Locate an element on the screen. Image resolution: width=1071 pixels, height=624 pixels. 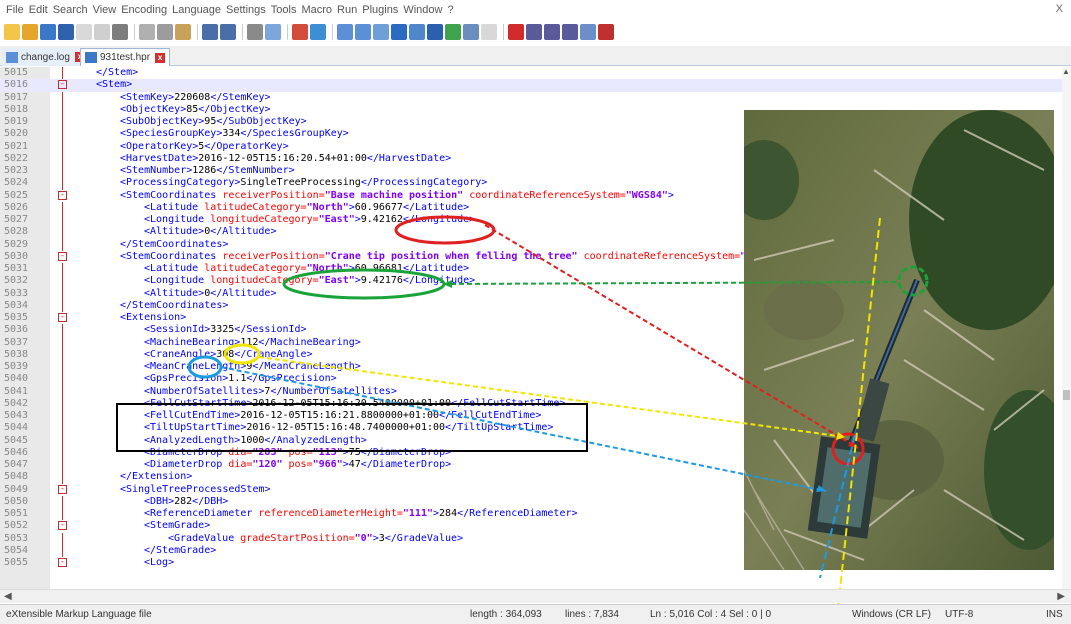
toolbar is located at coordinates (535, 32).